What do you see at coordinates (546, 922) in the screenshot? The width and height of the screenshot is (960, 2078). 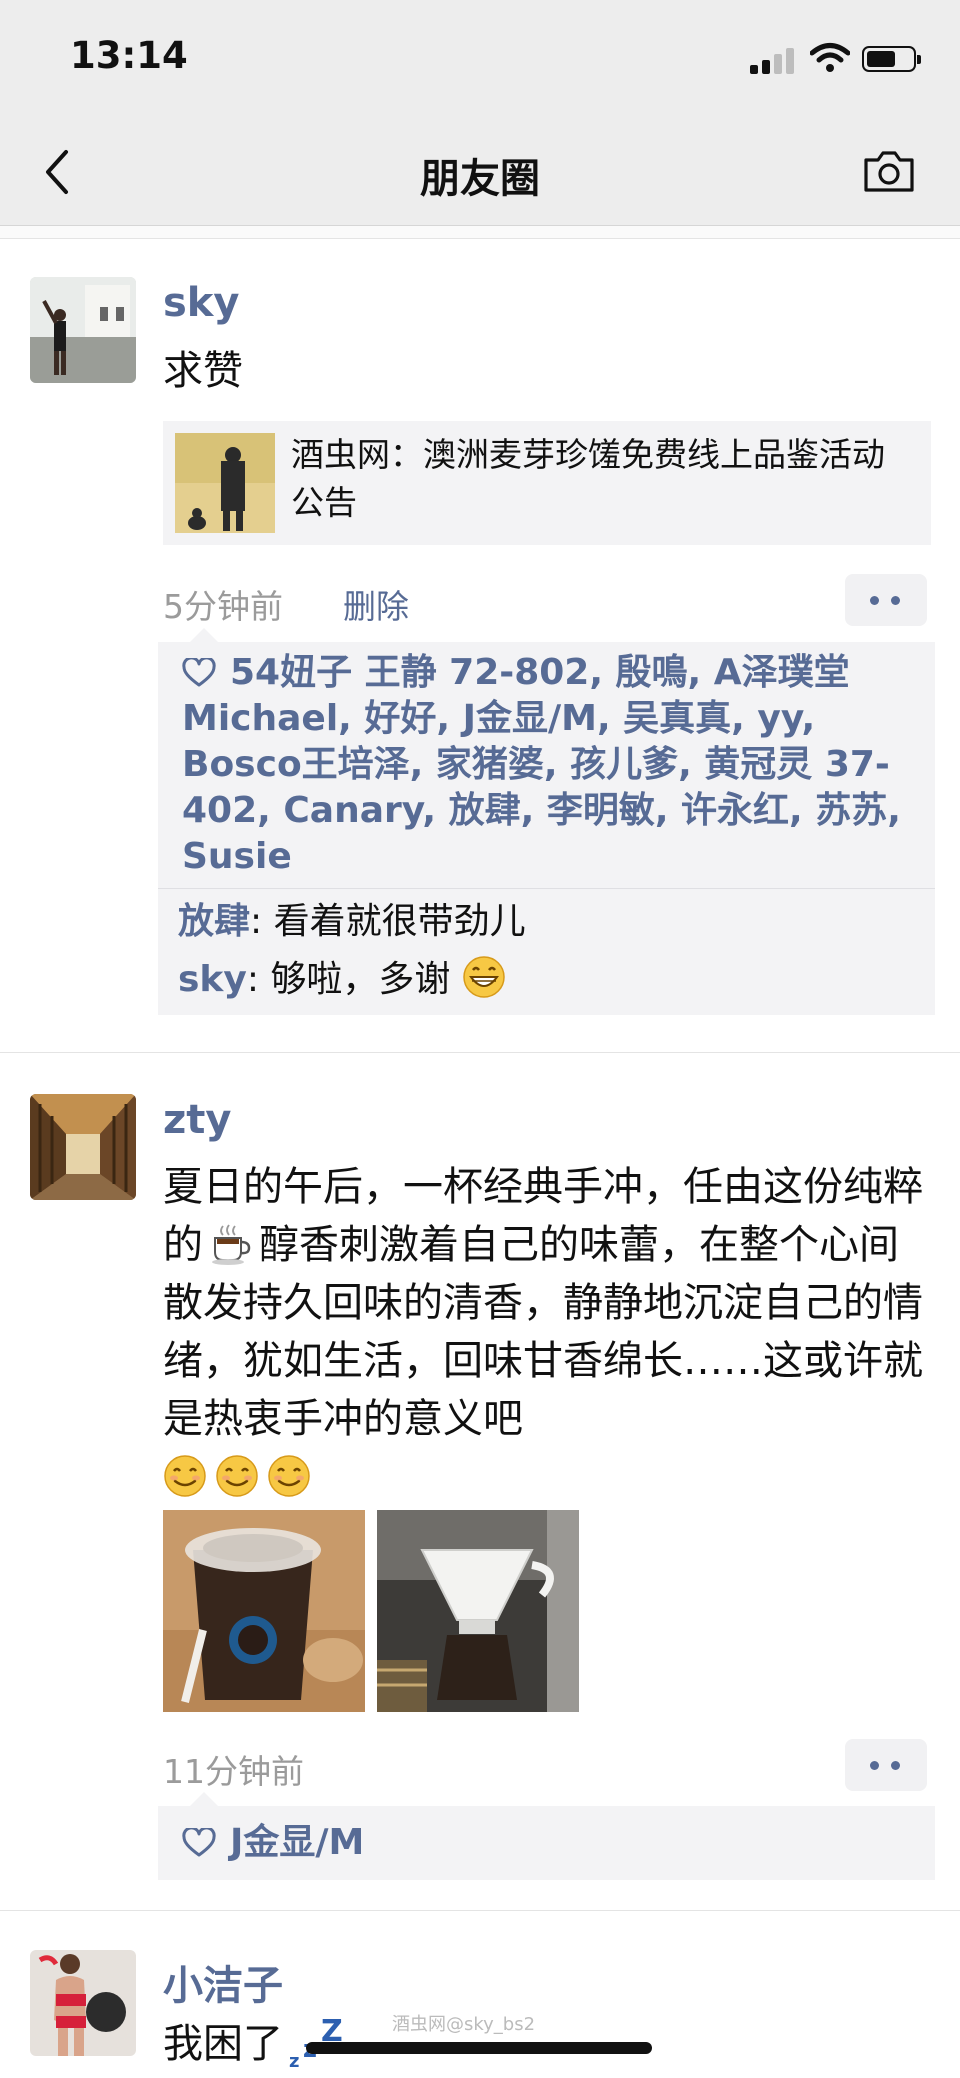 I see `comment: 放肆: 看着就很带劲儿` at bounding box center [546, 922].